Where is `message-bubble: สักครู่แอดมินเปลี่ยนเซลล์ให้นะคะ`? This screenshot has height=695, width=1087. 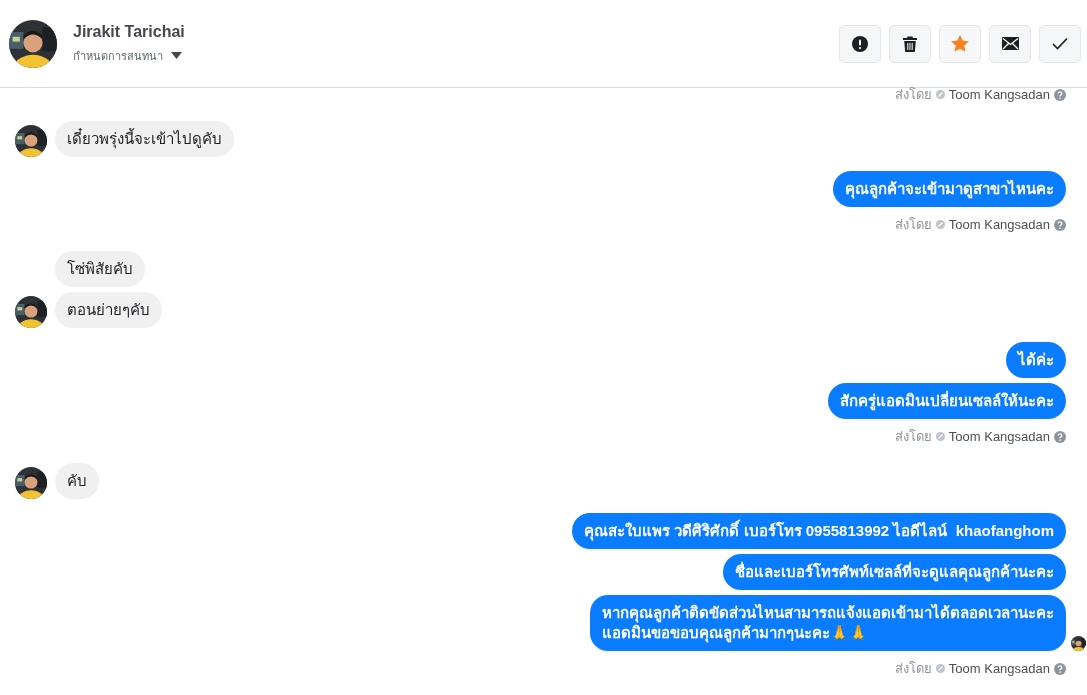 message-bubble: สักครู่แอดมินเปลี่ยนเซลล์ให้นะคะ is located at coordinates (947, 401).